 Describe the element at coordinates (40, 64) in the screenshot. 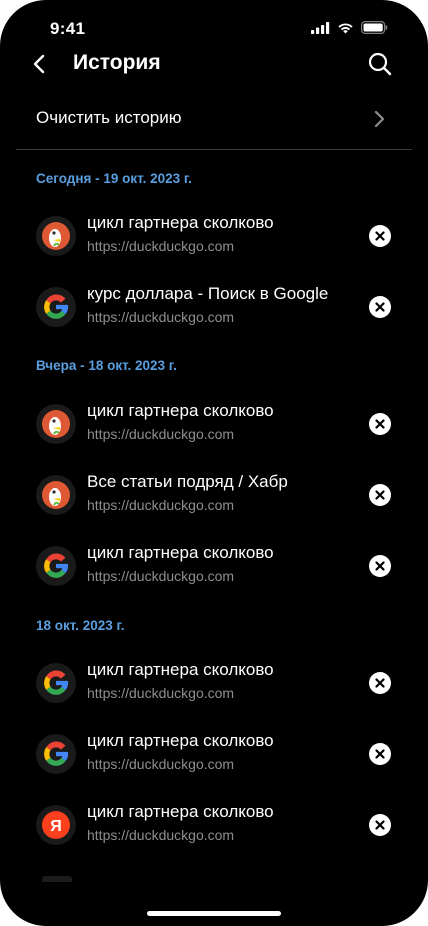

I see `back-arrow-icon` at that location.